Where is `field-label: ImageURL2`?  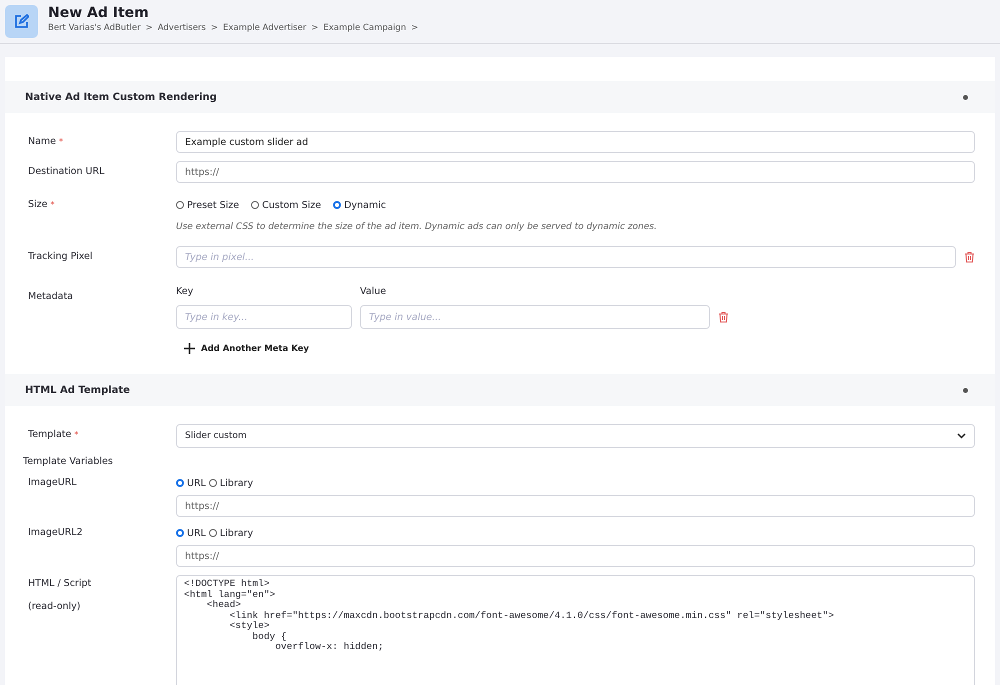
field-label: ImageURL2 is located at coordinates (56, 532).